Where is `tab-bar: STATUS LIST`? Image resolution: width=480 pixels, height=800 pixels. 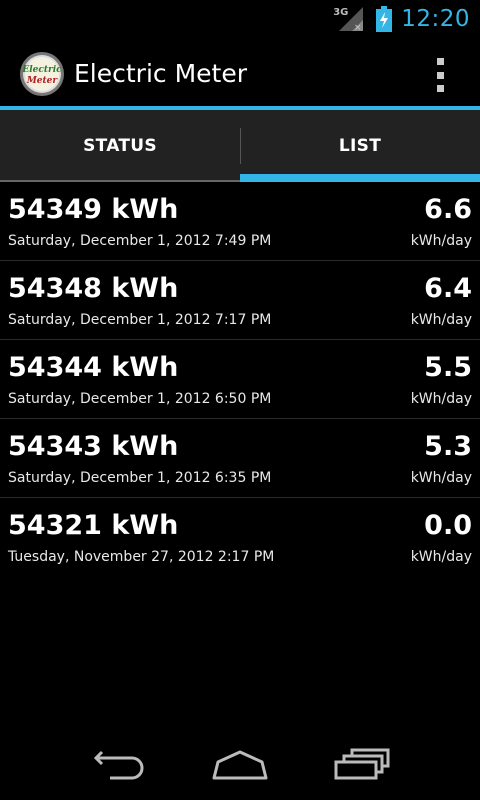 tab-bar: STATUS LIST is located at coordinates (240, 146).